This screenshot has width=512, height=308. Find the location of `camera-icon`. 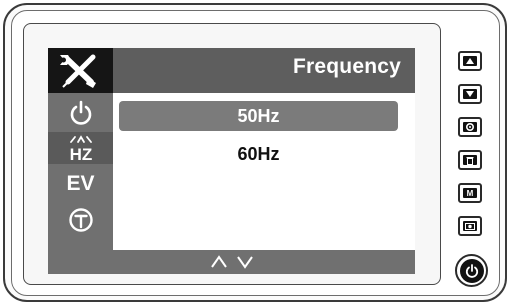

camera-icon is located at coordinates (470, 226).